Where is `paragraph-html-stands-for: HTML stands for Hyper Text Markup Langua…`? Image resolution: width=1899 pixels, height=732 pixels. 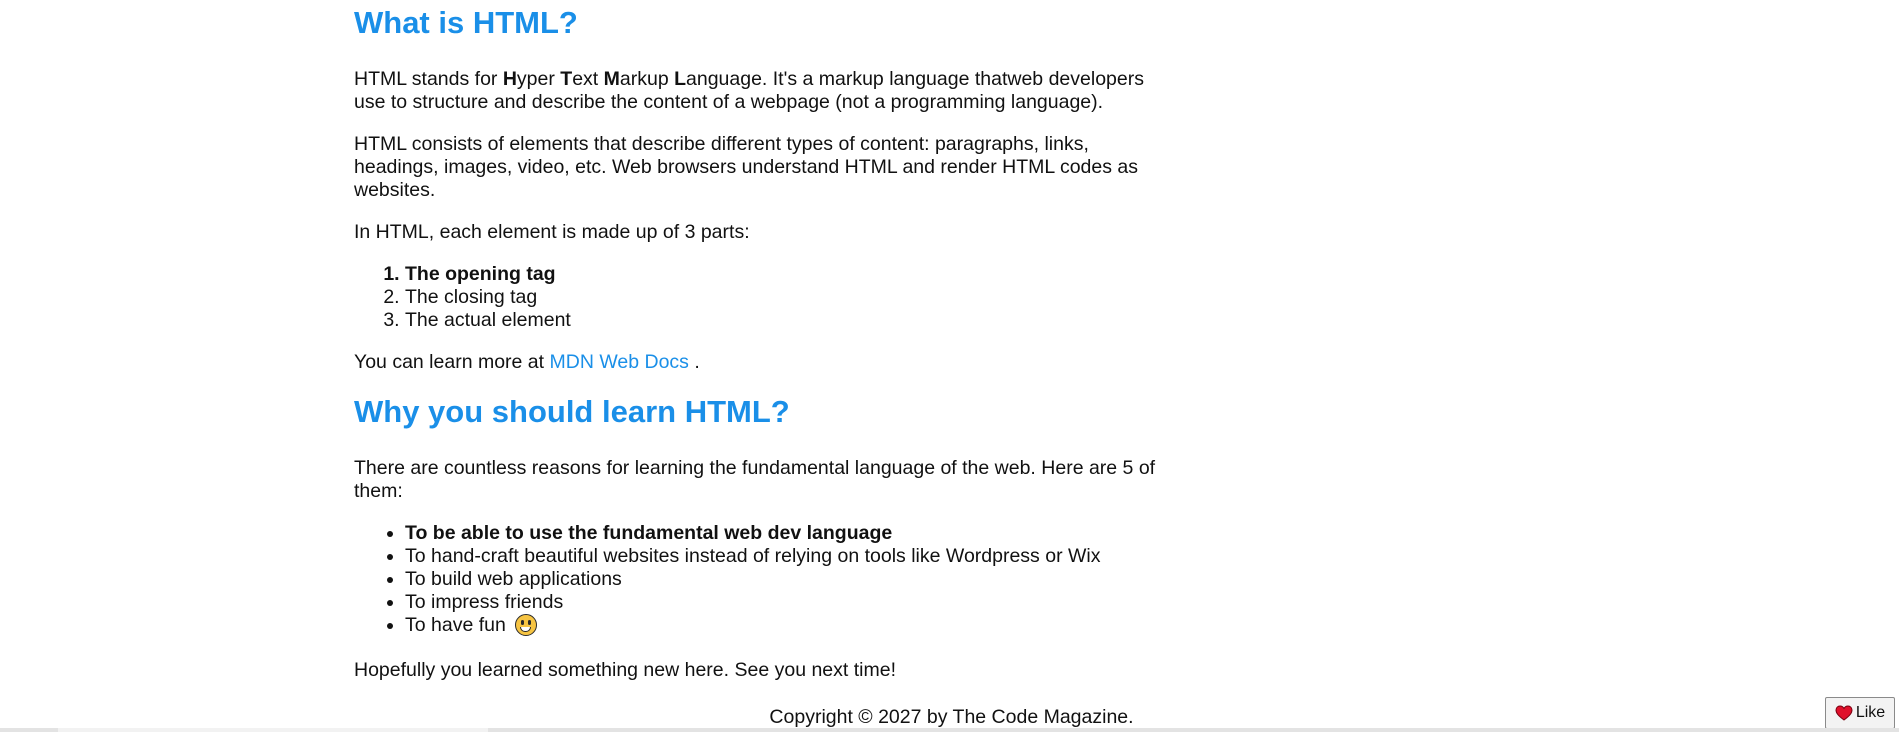
paragraph-html-stands-for: HTML stands for Hyper Text Markup Langua… is located at coordinates (764, 91).